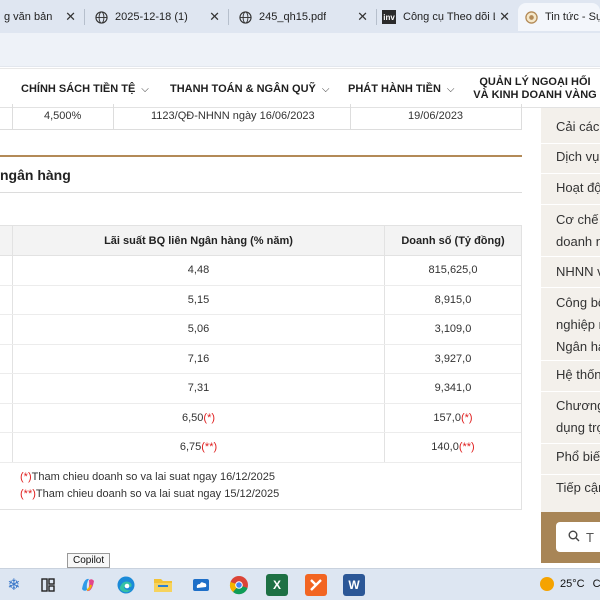  I want to click on browser-tab: 245_qh15.pdf ✕, so click(303, 17).